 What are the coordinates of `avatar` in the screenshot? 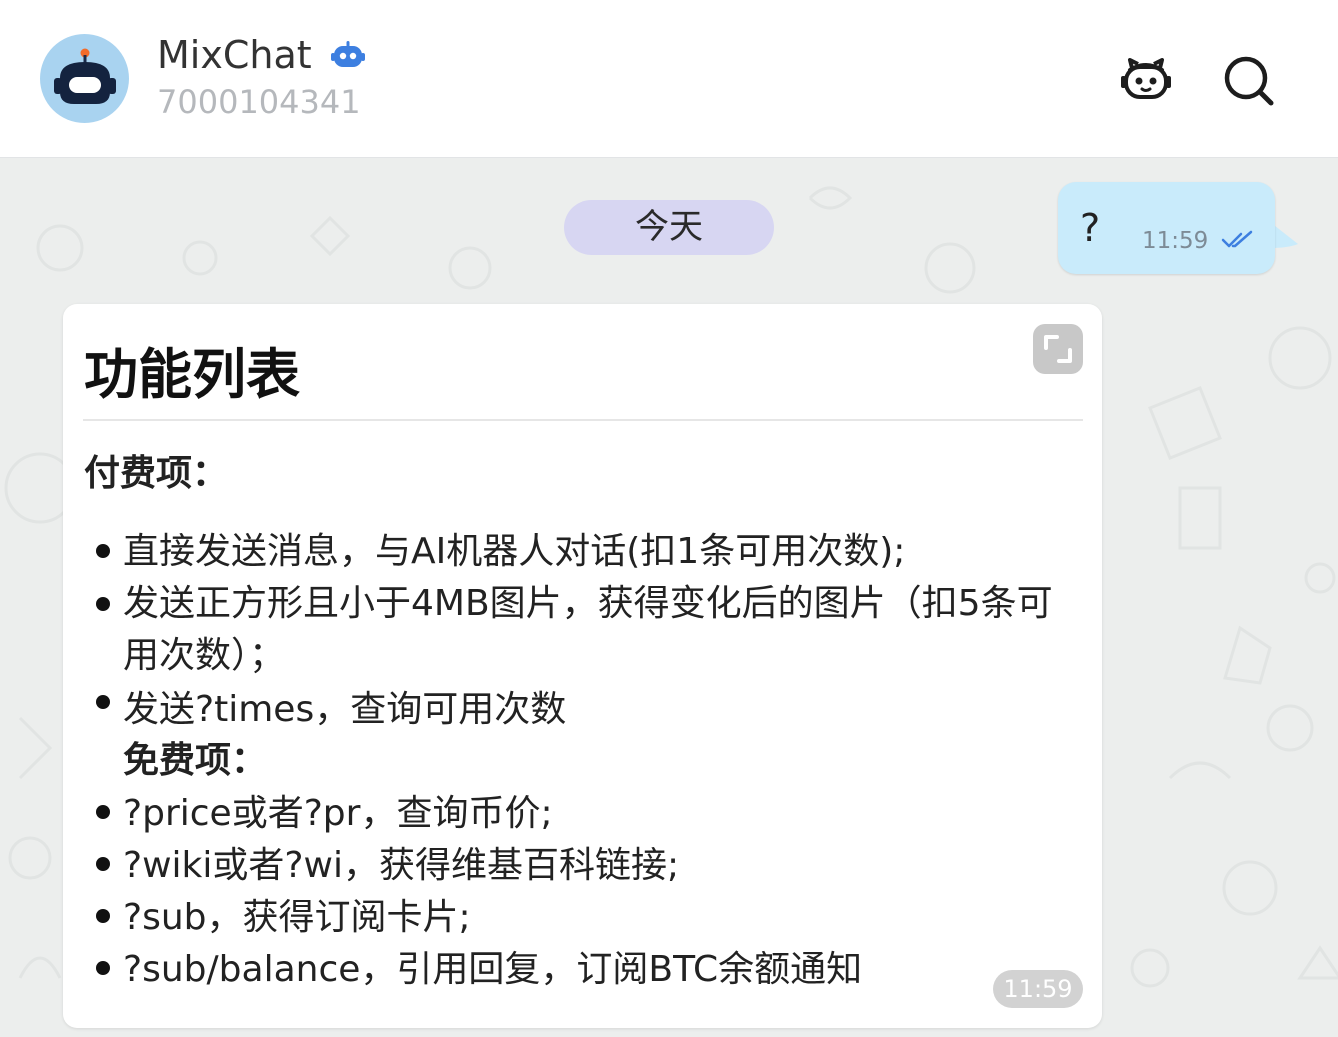 It's located at (84, 78).